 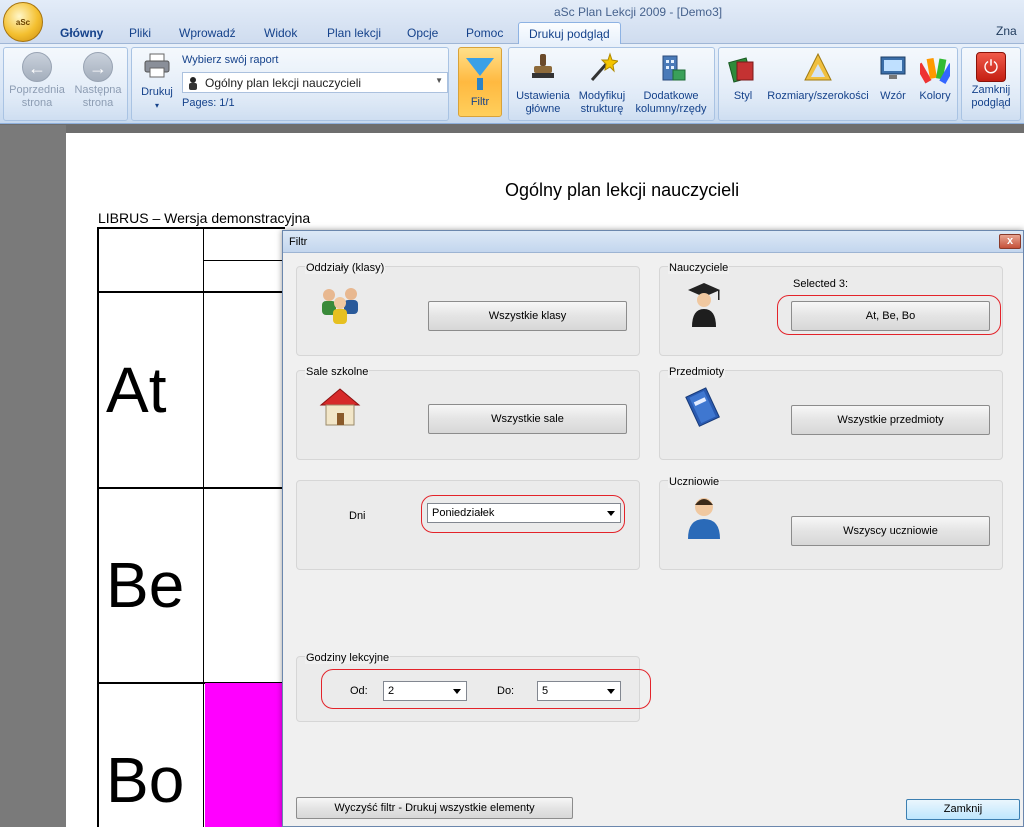 I want to click on colors-button: Kolory, so click(x=935, y=77).